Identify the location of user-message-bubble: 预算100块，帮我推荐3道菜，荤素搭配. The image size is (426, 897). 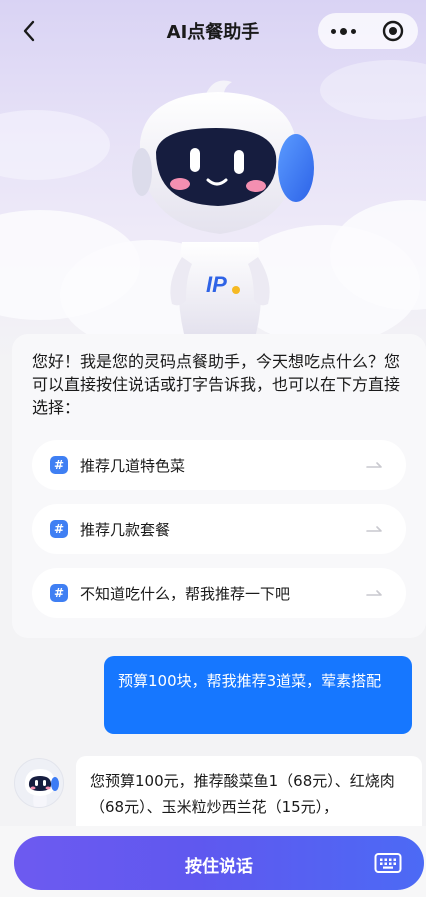
(258, 695).